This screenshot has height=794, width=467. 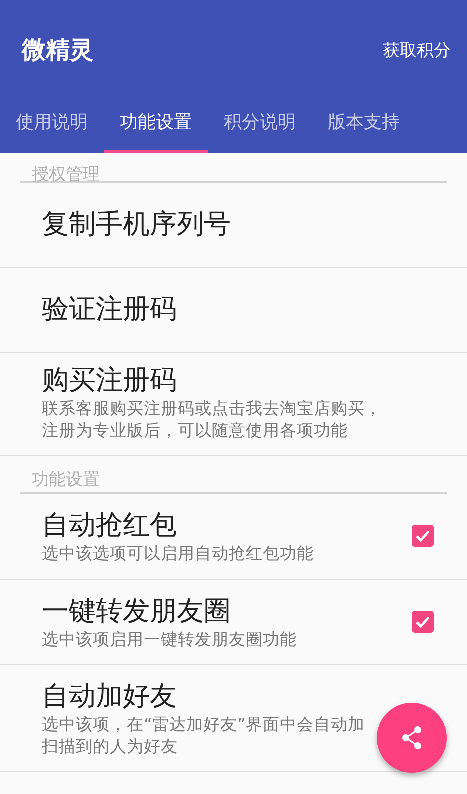 I want to click on preference-description: 选中该项启用一键转发朋友圈功能, so click(x=169, y=639).